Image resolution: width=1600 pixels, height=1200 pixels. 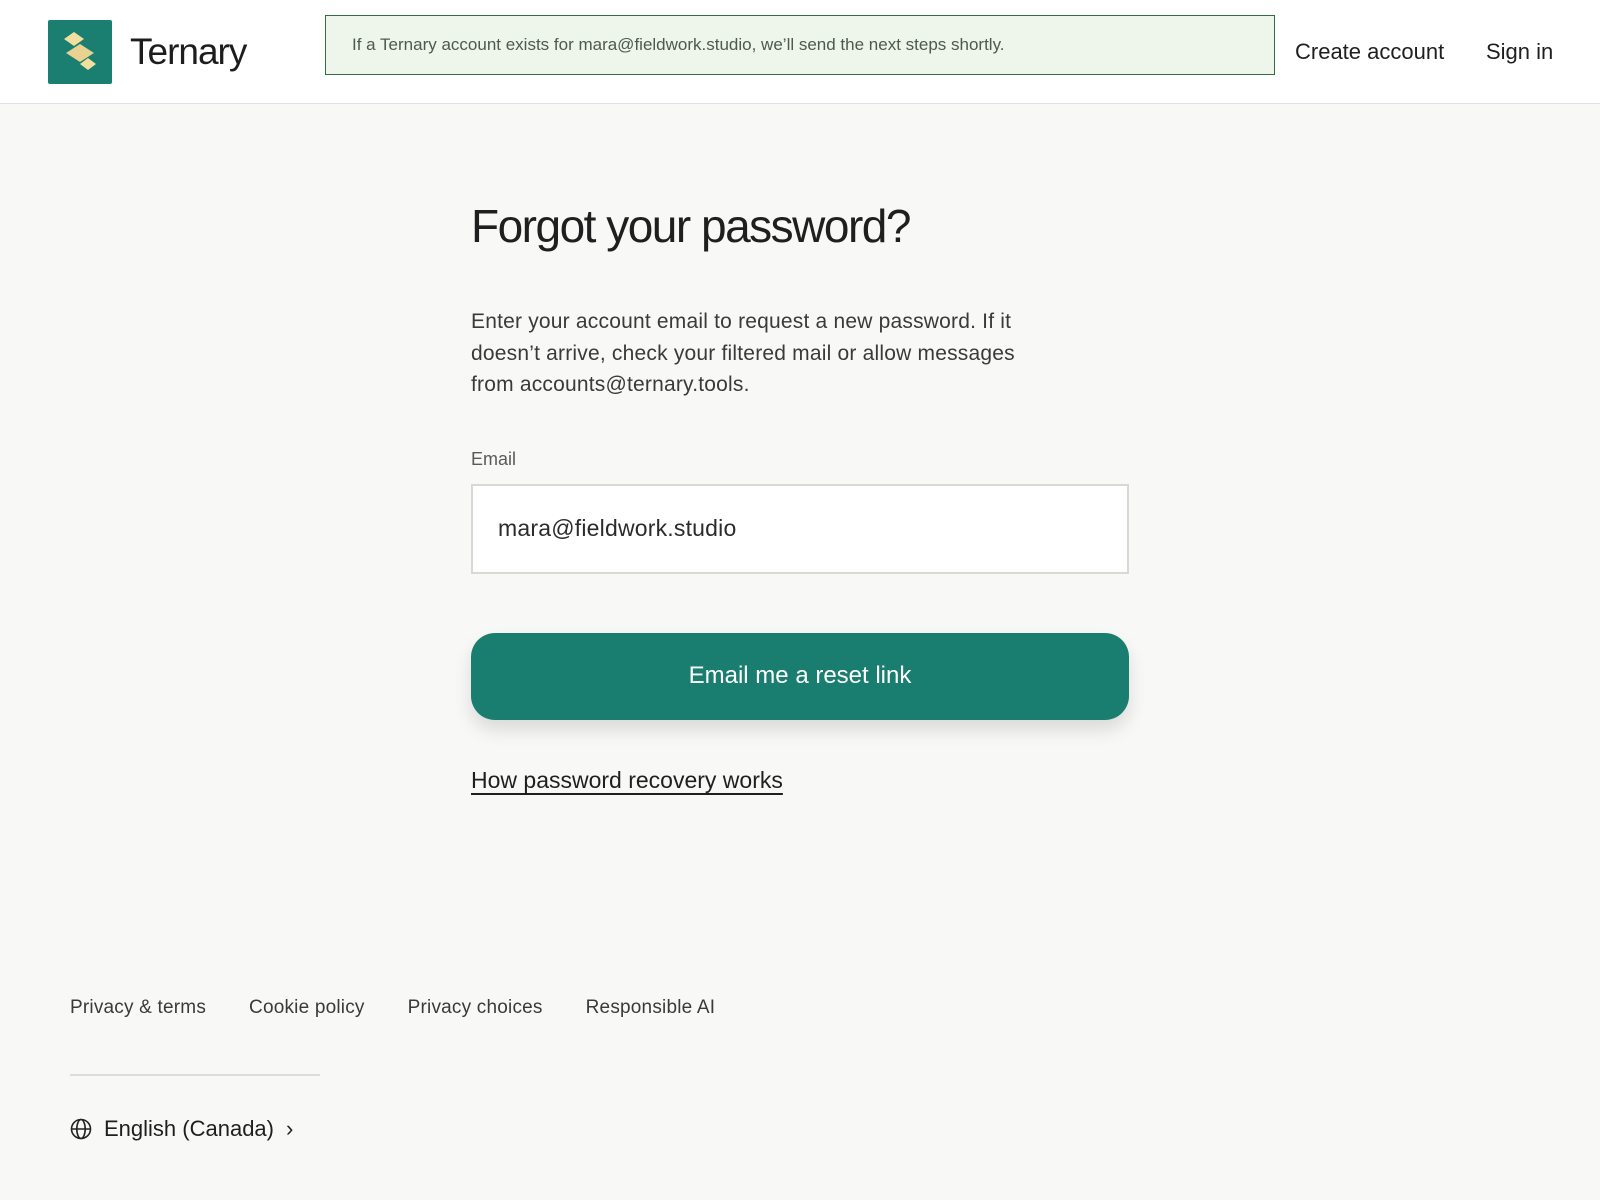 What do you see at coordinates (1519, 52) in the screenshot?
I see `sign-in-link: Sign in` at bounding box center [1519, 52].